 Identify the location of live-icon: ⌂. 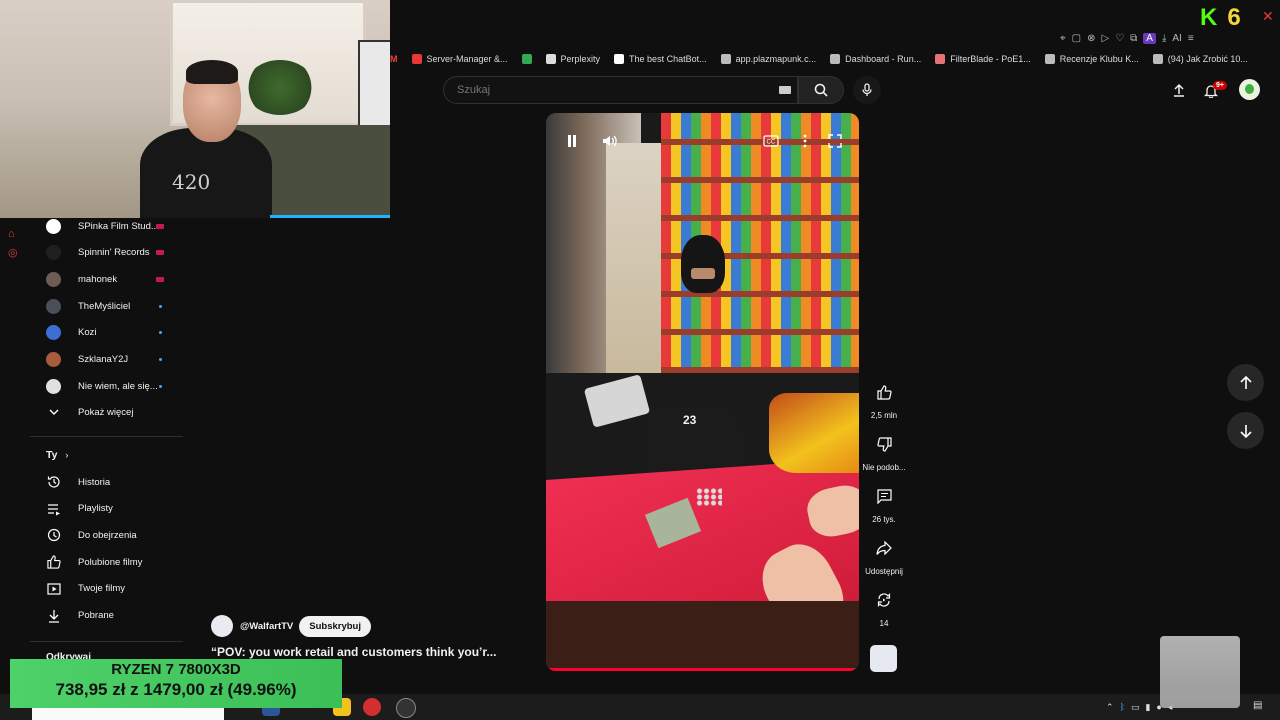
(17, 234).